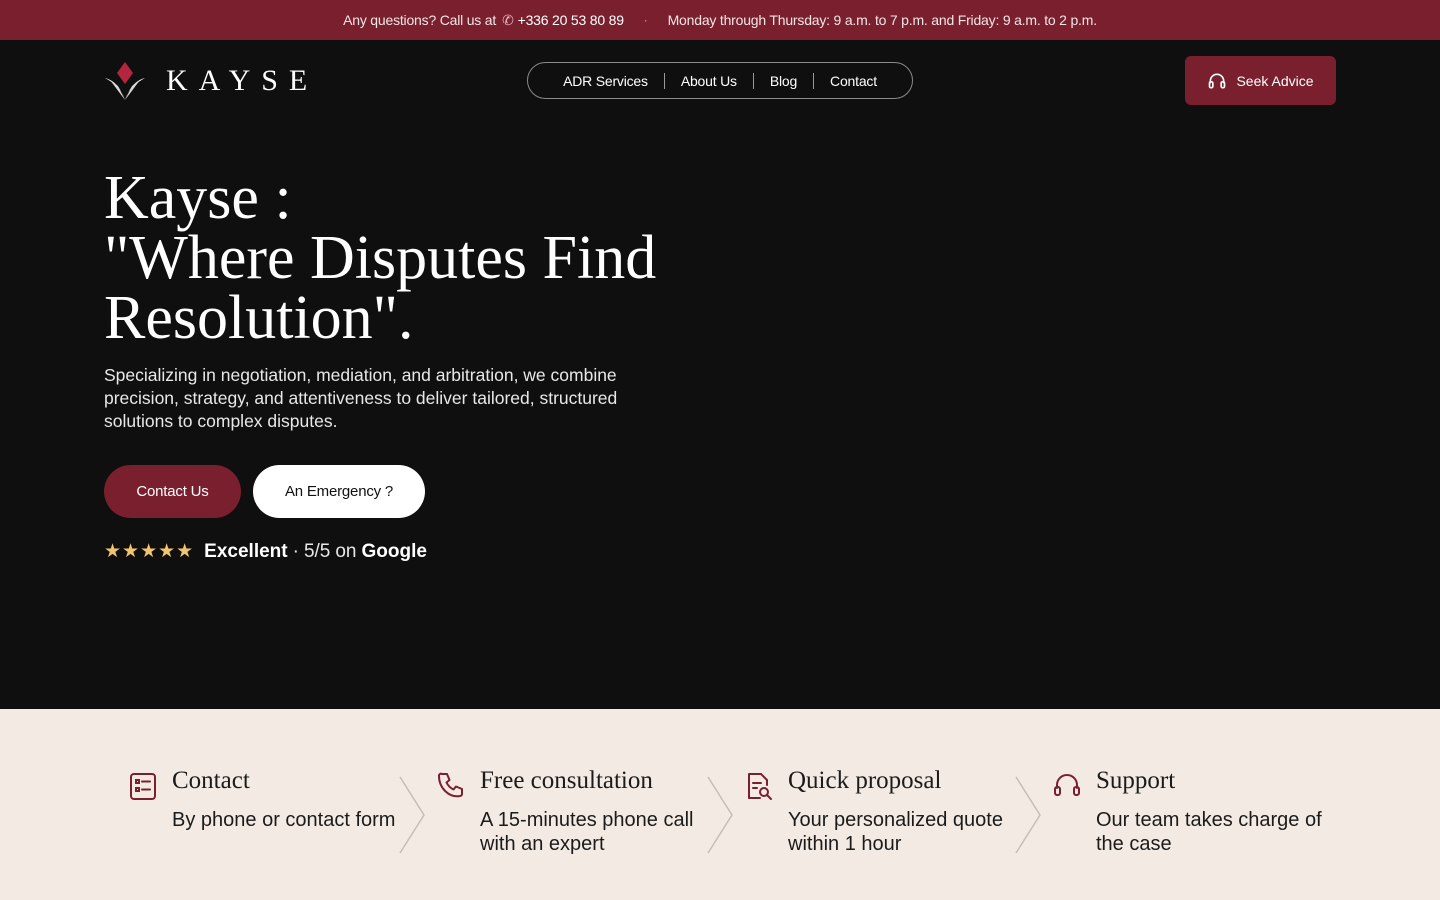 The height and width of the screenshot is (900, 1440). I want to click on document-search-icon, so click(760, 786).